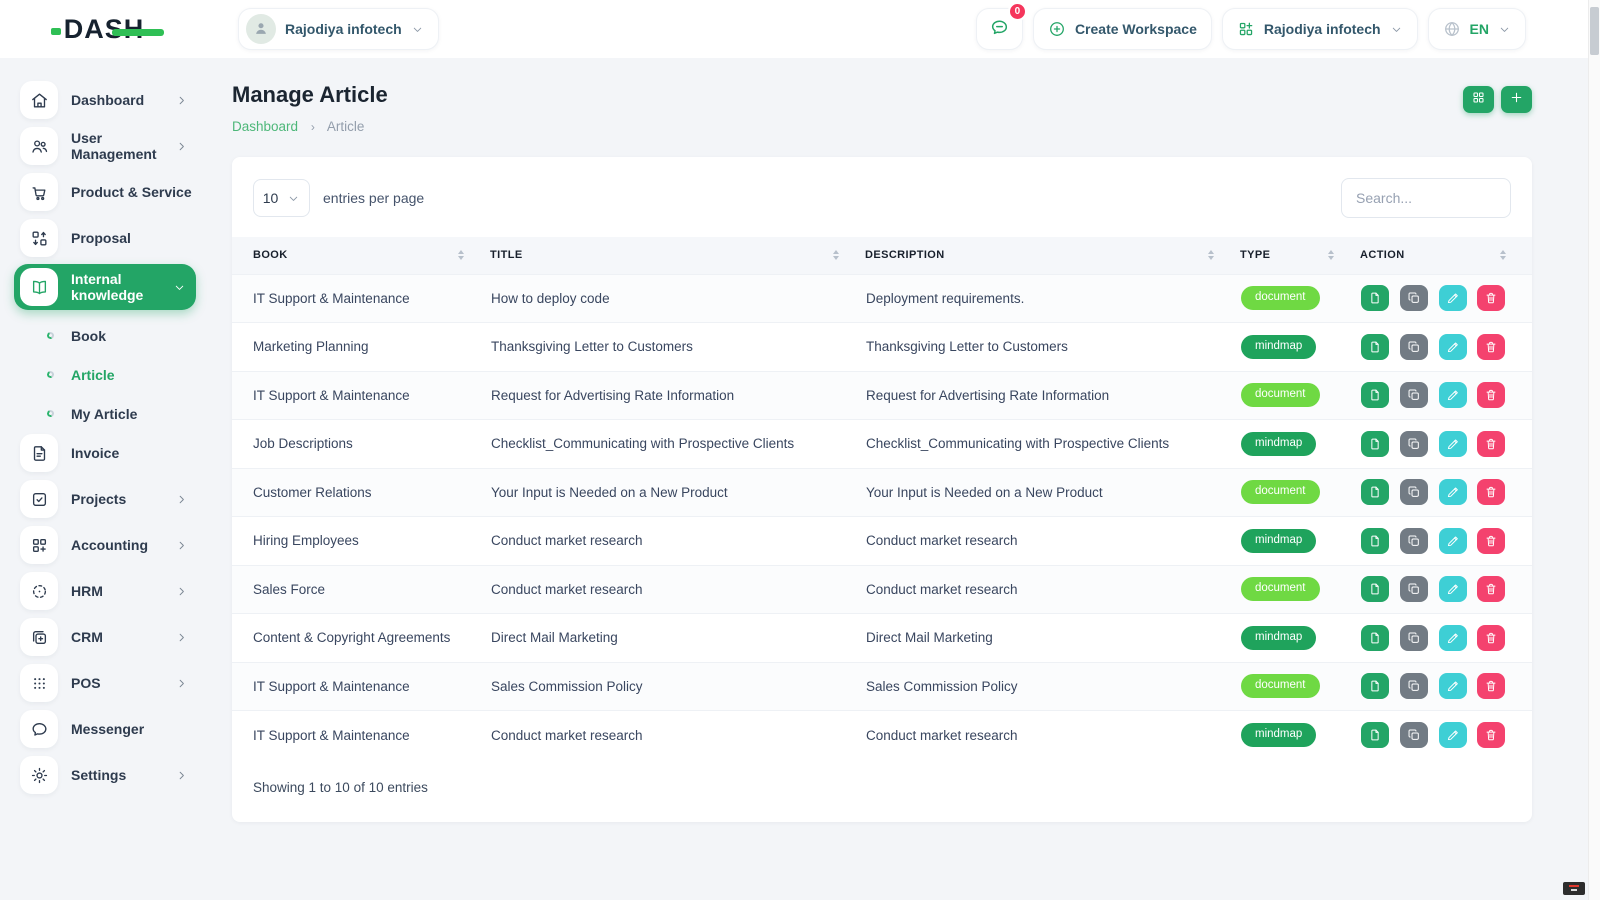 The height and width of the screenshot is (900, 1600). What do you see at coordinates (114, 545) in the screenshot?
I see `sidebar-item-accounting: Accounting` at bounding box center [114, 545].